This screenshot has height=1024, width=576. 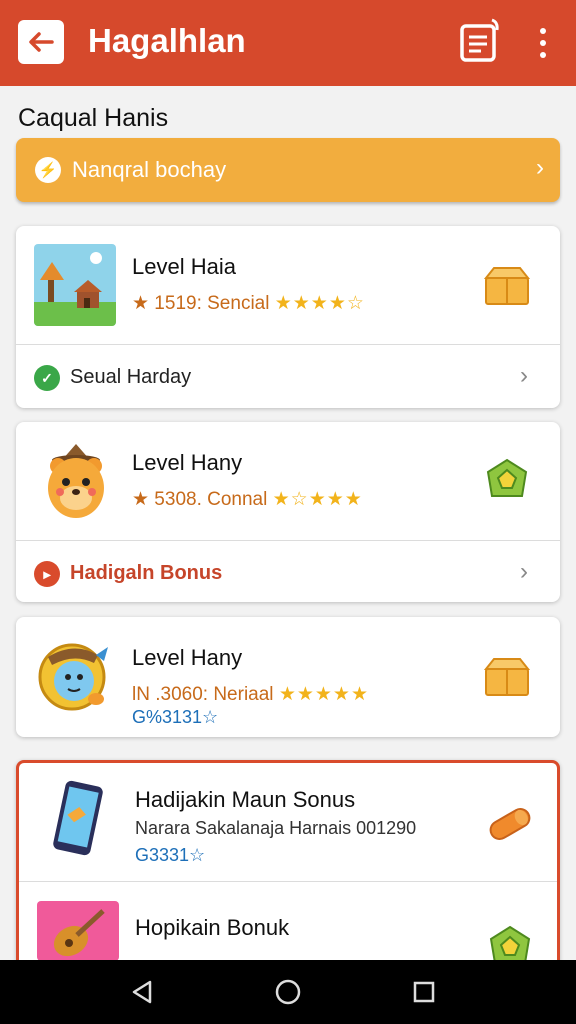 I want to click on phone-thumbnail, so click(x=78, y=818).